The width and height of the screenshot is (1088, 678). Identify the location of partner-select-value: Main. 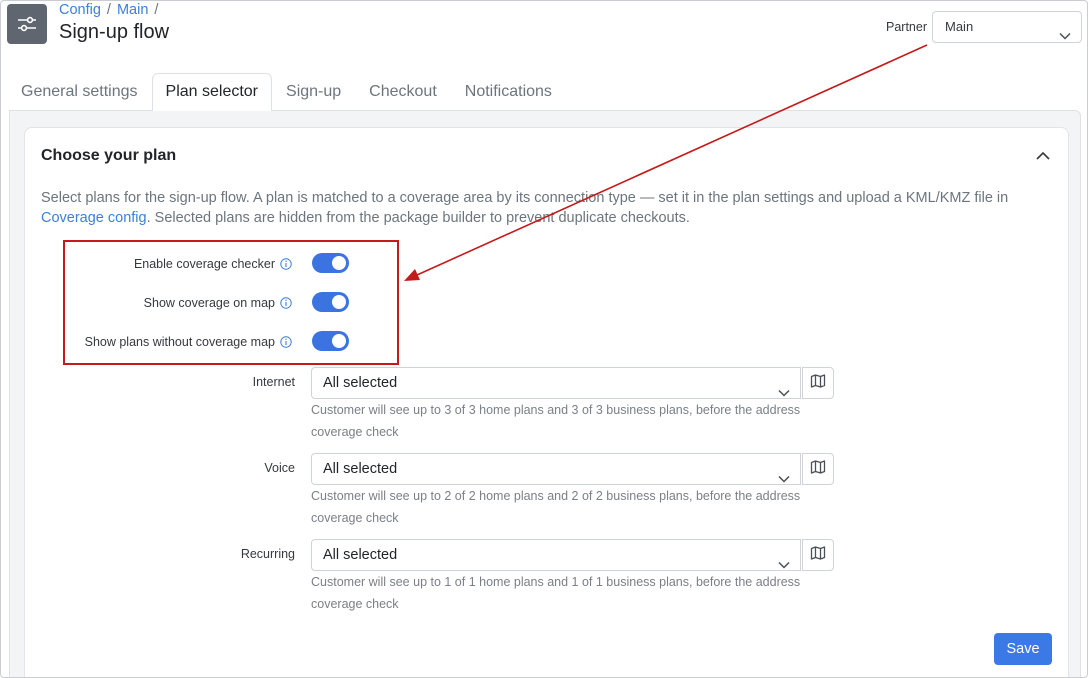
(959, 26).